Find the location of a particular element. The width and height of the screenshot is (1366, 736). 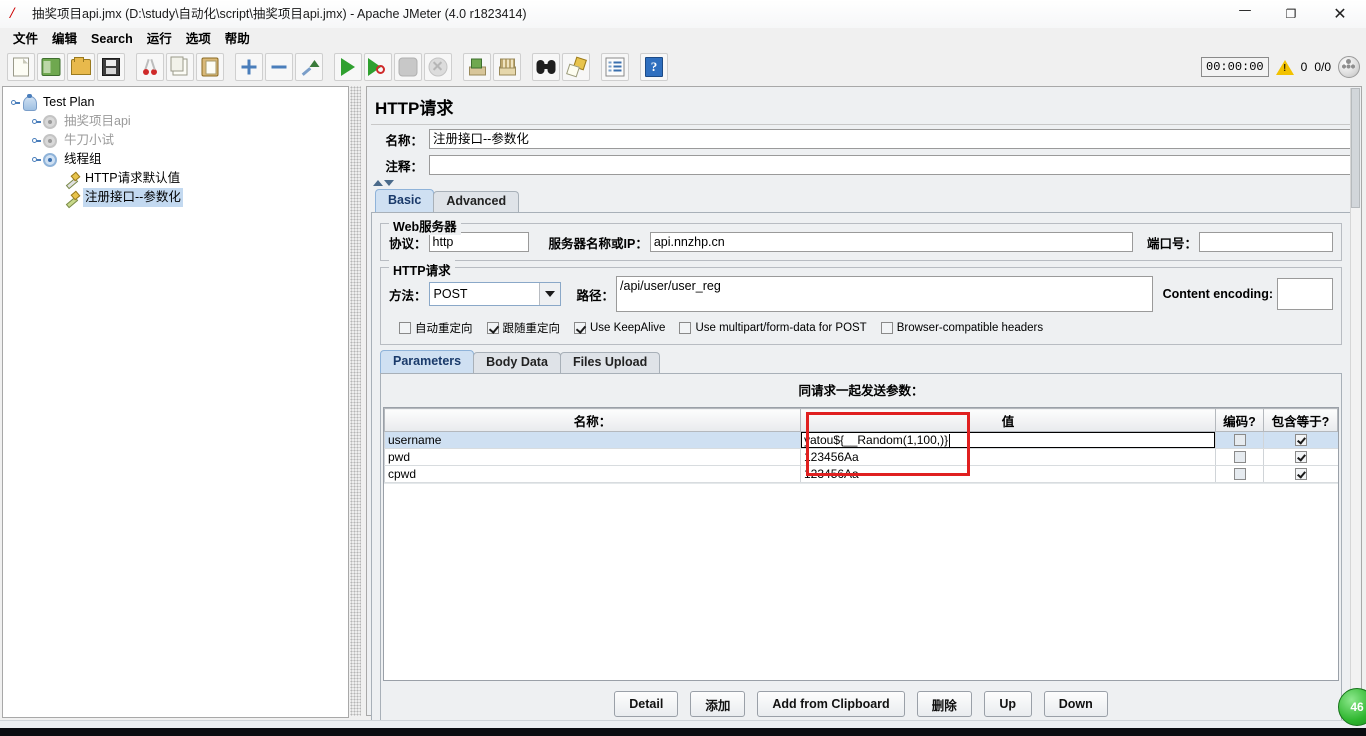

function-helper-button is located at coordinates (615, 67).